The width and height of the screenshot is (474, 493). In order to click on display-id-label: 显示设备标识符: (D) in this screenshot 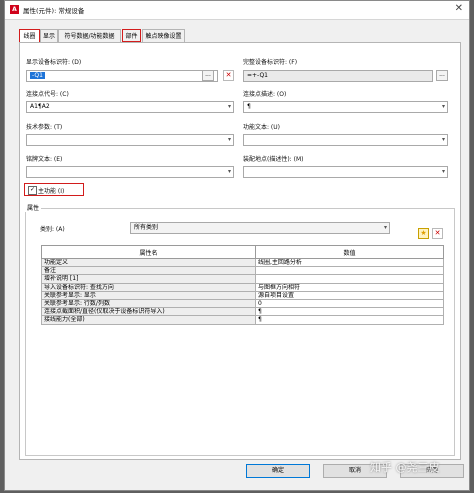, I will do `click(54, 62)`.